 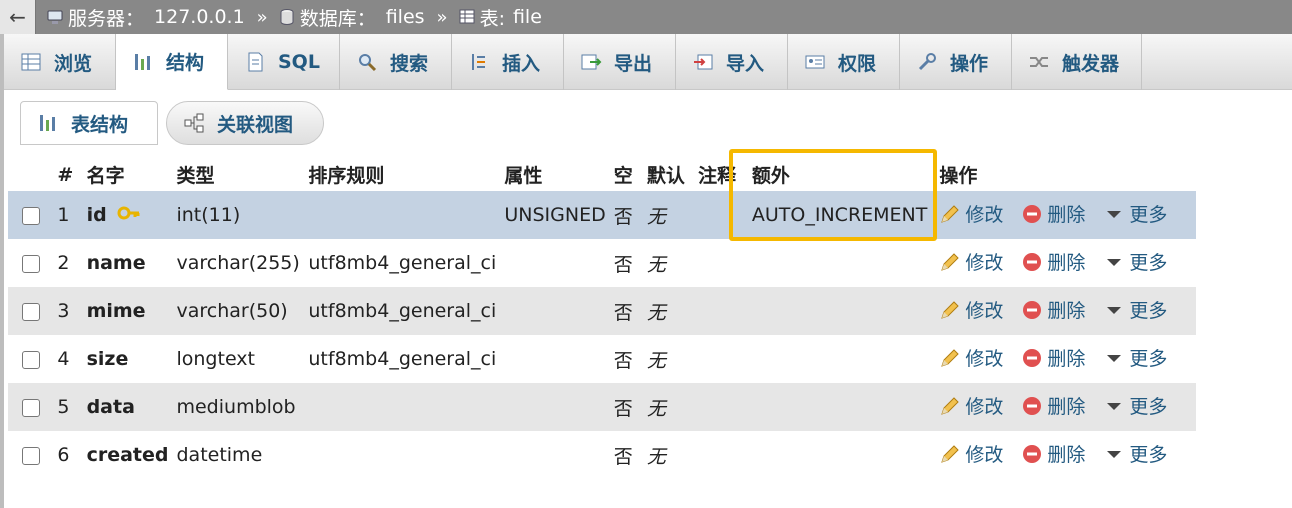 I want to click on insert-icon, so click(x=478, y=62).